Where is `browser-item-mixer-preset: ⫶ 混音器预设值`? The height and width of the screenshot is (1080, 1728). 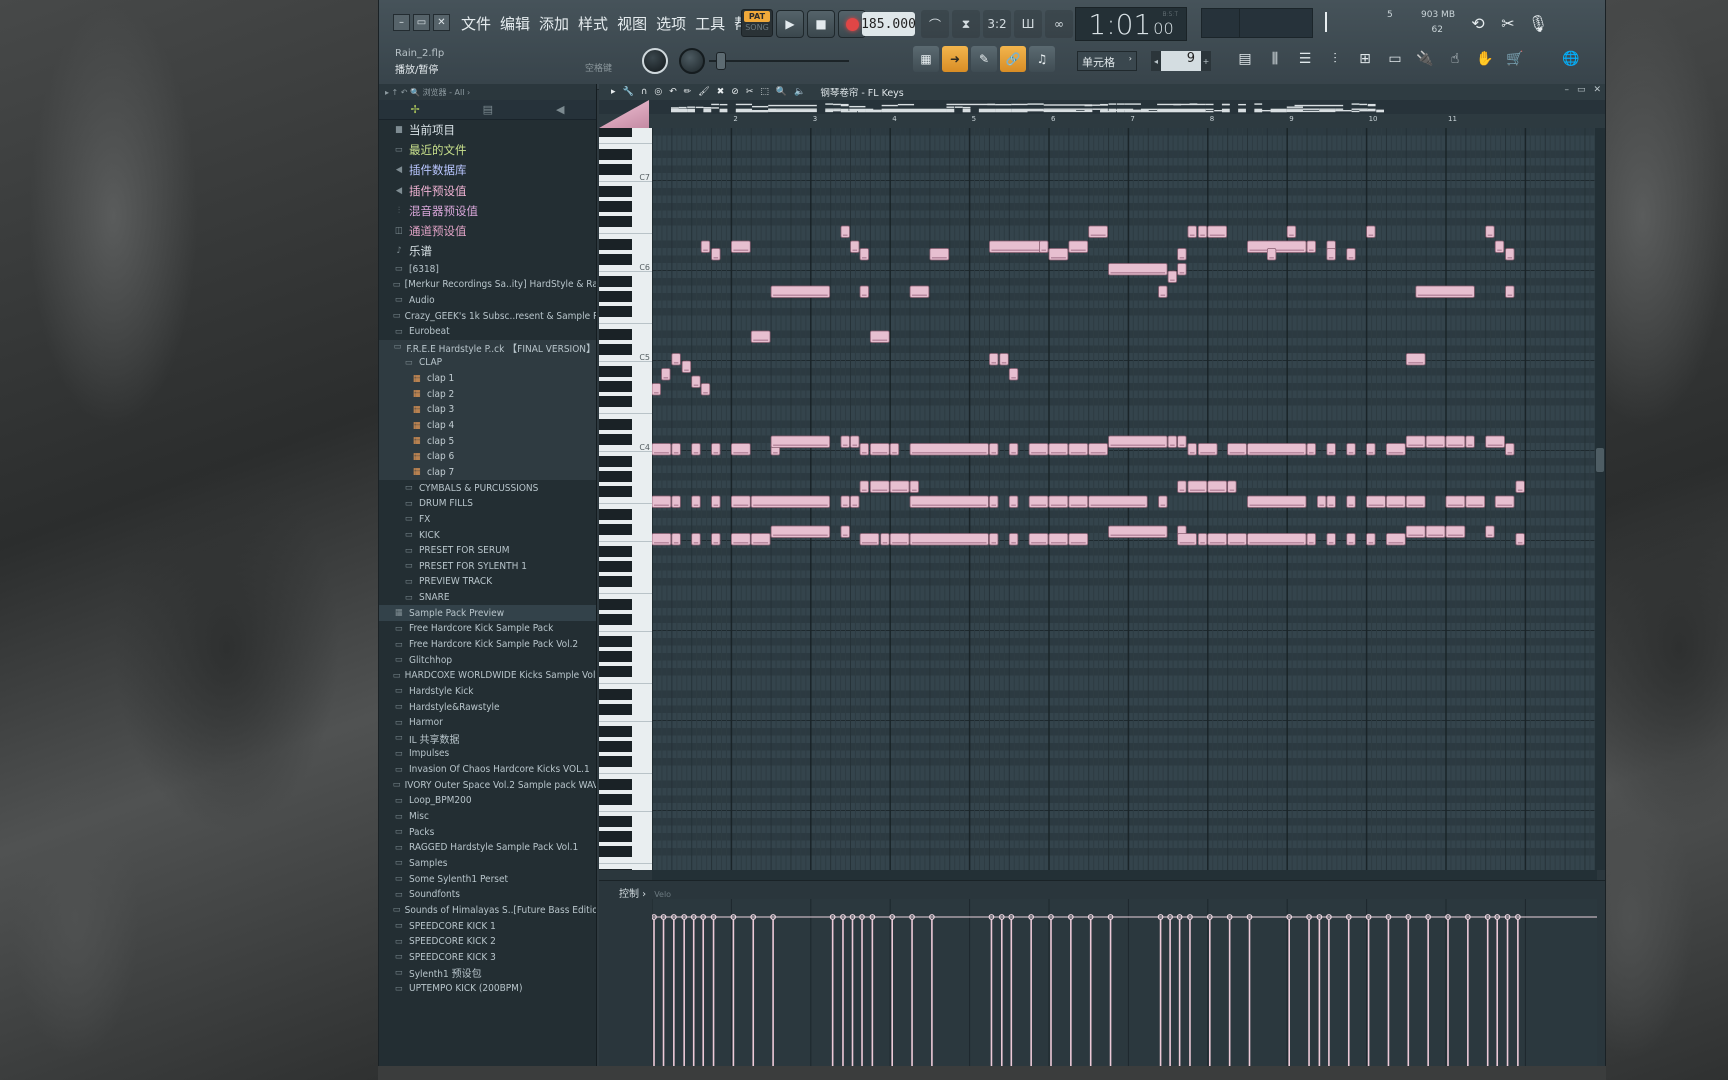 browser-item-mixer-preset: ⫶ 混音器预设值 is located at coordinates (487, 211).